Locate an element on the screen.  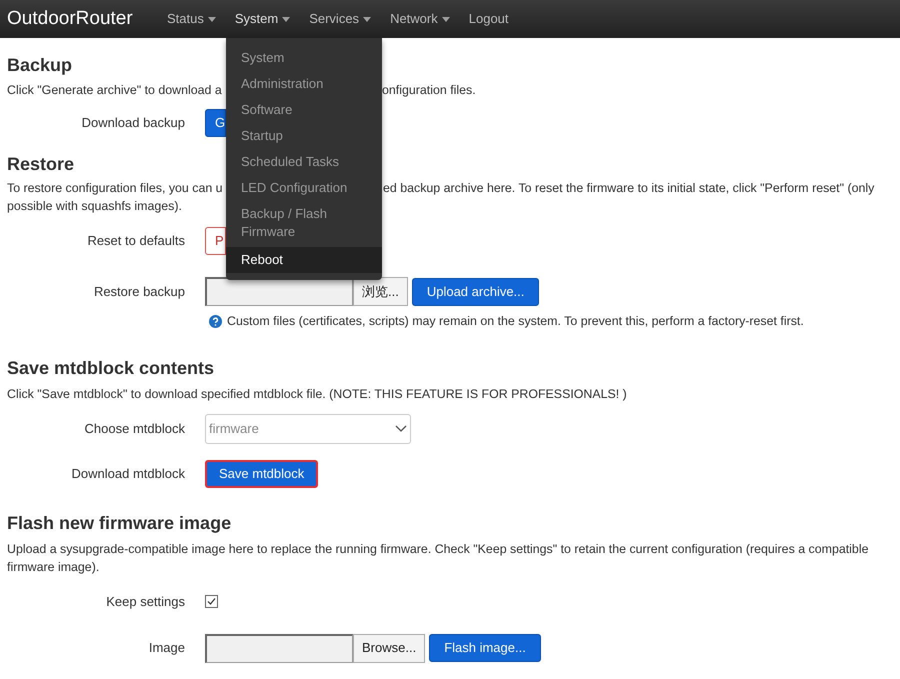
dropdown-item: Backup / Flash Firmware is located at coordinates (304, 223).